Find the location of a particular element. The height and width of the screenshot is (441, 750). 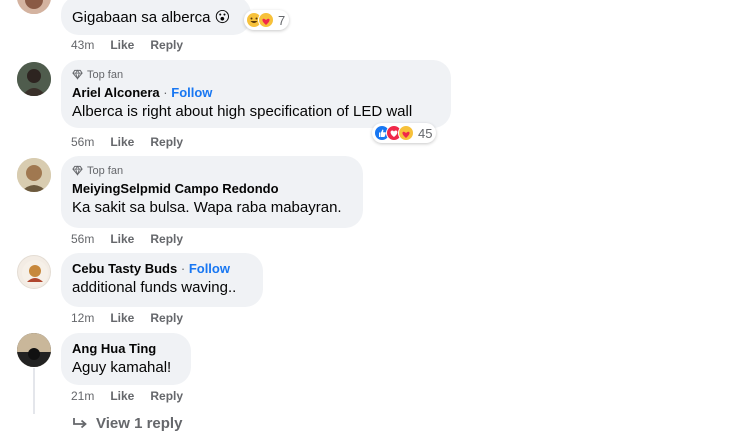

comment-text: Gigabaan sa alberca is located at coordinates (141, 17).